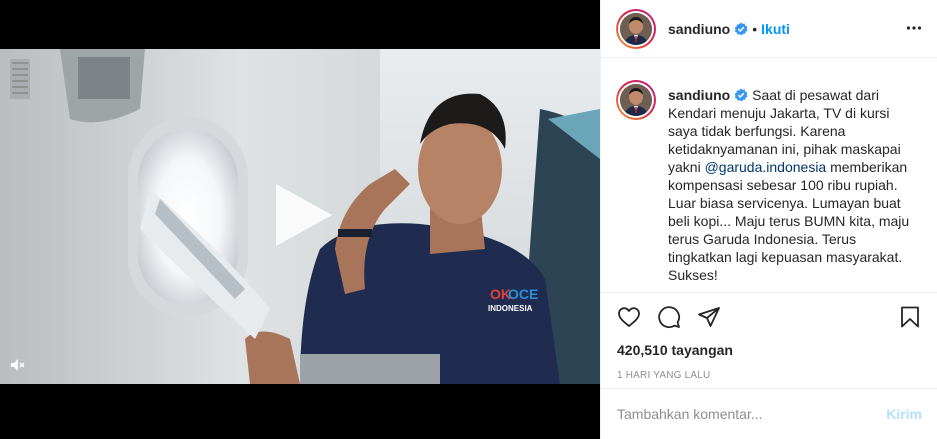  Describe the element at coordinates (699, 95) in the screenshot. I see `caption-username: sandiuno` at that location.